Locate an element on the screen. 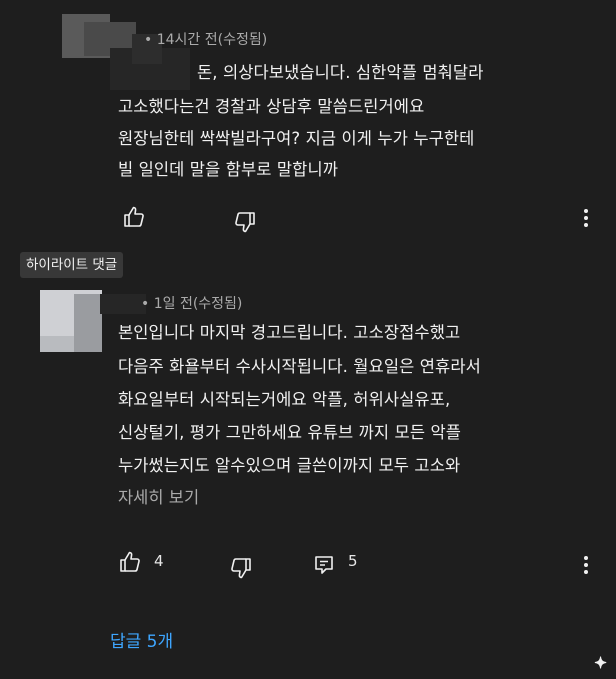 This screenshot has width=616, height=679. comment-text-line: 돈, 의상다보냈습니다. 심한악플 멈춰달라 is located at coordinates (340, 72).